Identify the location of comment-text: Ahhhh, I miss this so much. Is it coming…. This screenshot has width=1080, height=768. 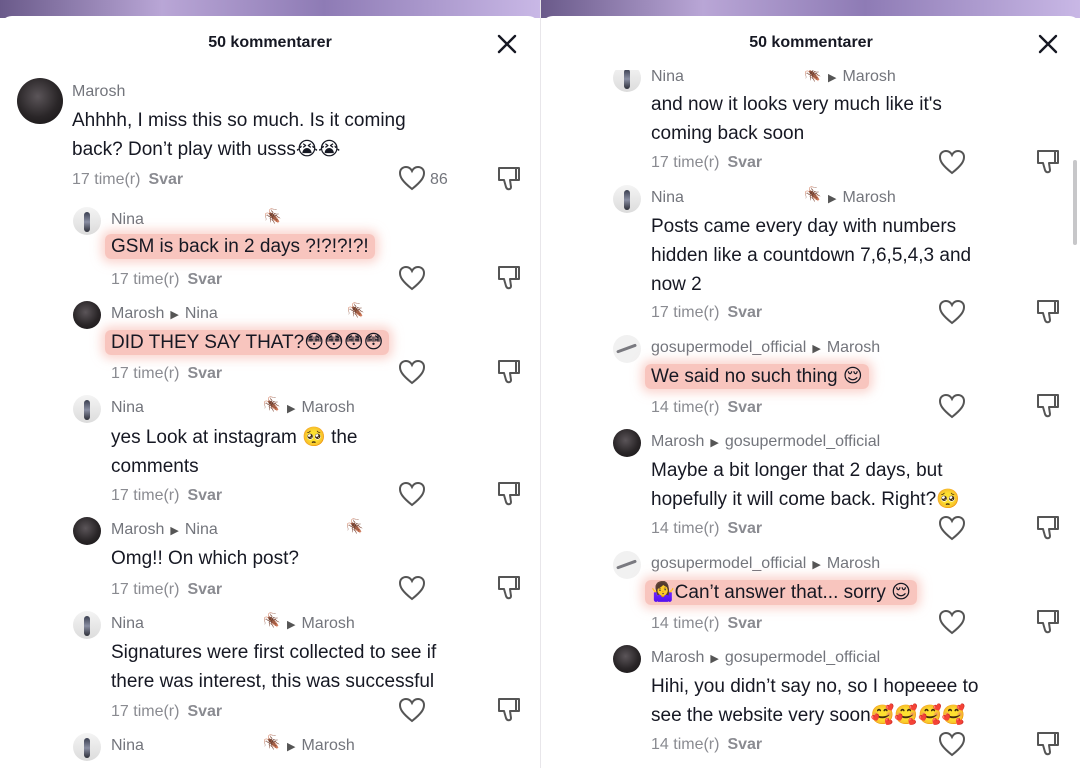
(239, 135).